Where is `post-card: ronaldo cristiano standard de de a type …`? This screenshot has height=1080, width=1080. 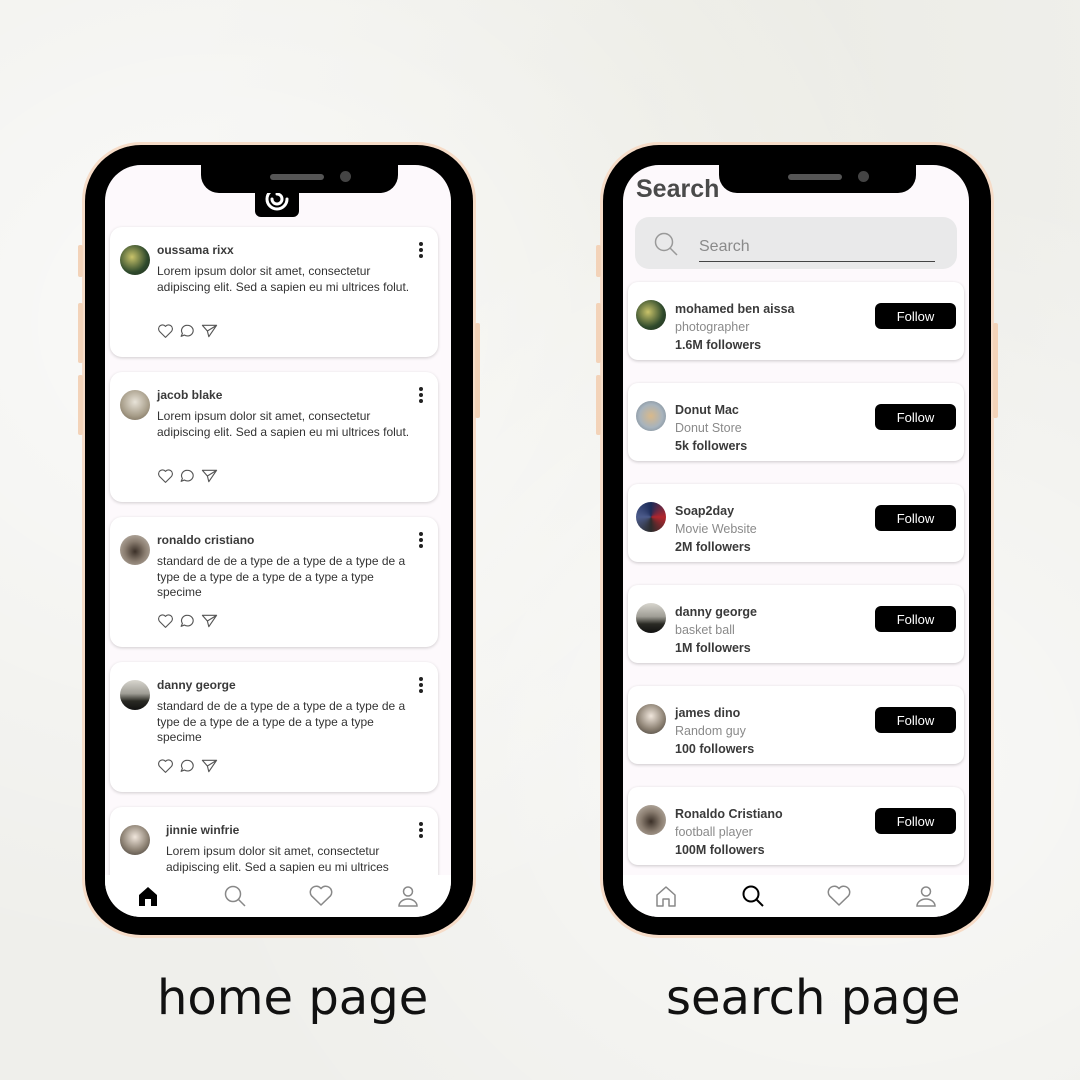 post-card: ronaldo cristiano standard de de a type … is located at coordinates (274, 582).